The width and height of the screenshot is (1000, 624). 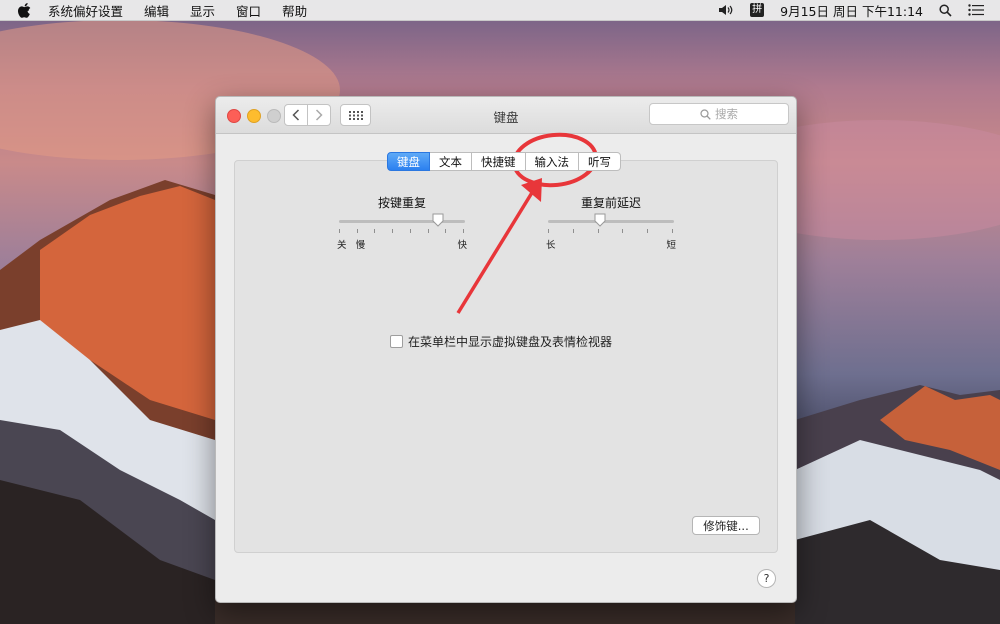 What do you see at coordinates (610, 203) in the screenshot?
I see `delay-until-repeat-title: 重复前延迟` at bounding box center [610, 203].